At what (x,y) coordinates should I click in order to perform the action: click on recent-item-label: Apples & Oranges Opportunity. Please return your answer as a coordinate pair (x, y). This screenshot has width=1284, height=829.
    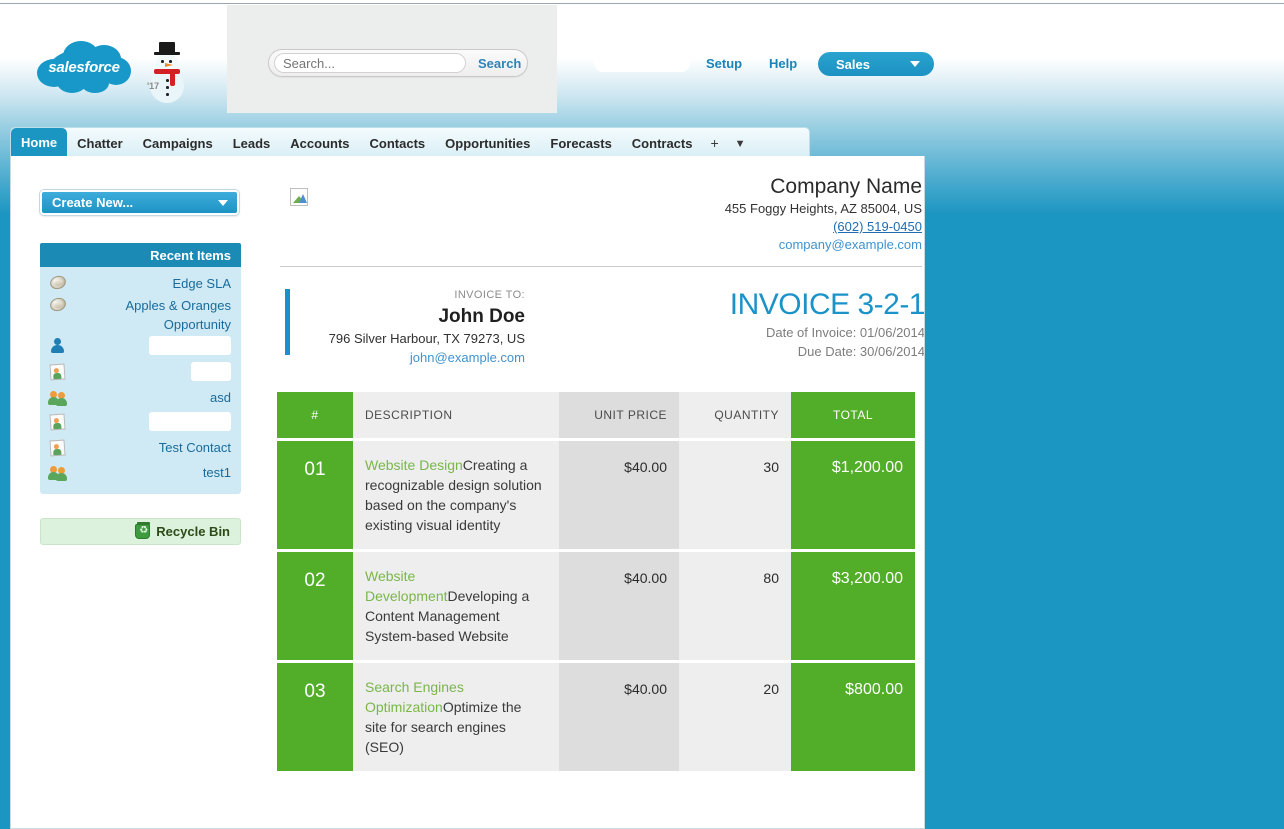
    Looking at the image, I should click on (178, 315).